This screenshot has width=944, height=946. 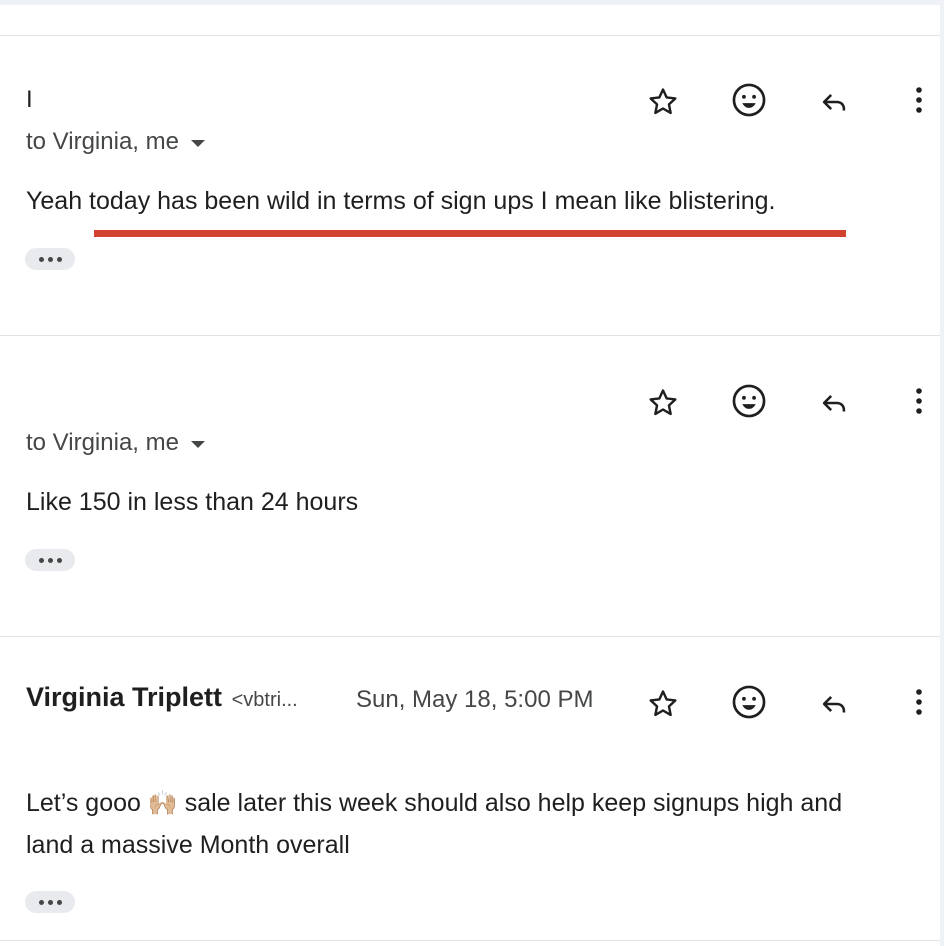 What do you see at coordinates (192, 502) in the screenshot?
I see `message-body: Like 150 in less than 24 hours` at bounding box center [192, 502].